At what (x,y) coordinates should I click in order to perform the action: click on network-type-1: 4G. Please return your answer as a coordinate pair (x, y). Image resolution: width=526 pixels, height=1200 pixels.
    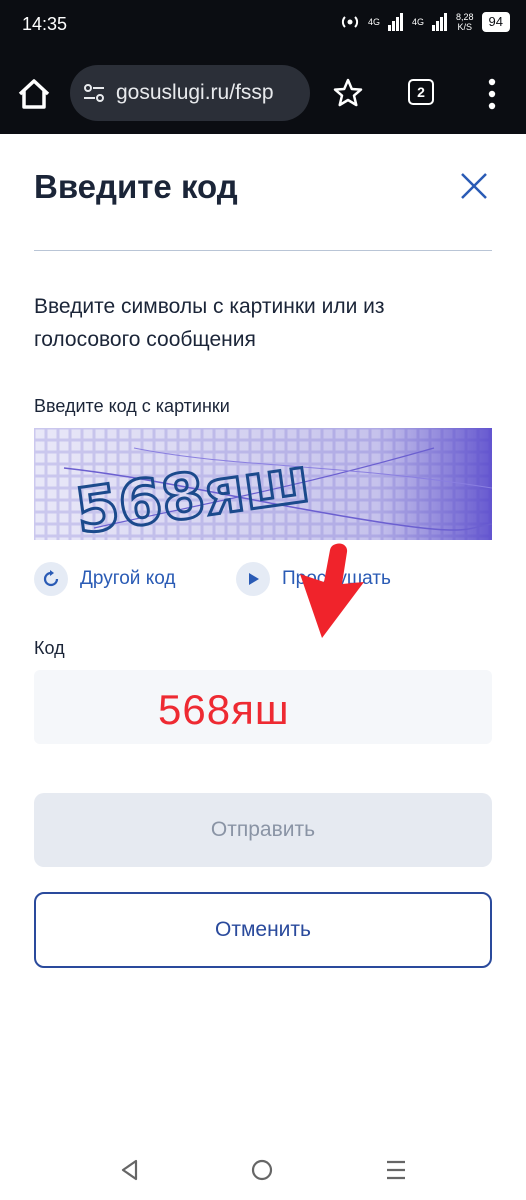
    Looking at the image, I should click on (373, 21).